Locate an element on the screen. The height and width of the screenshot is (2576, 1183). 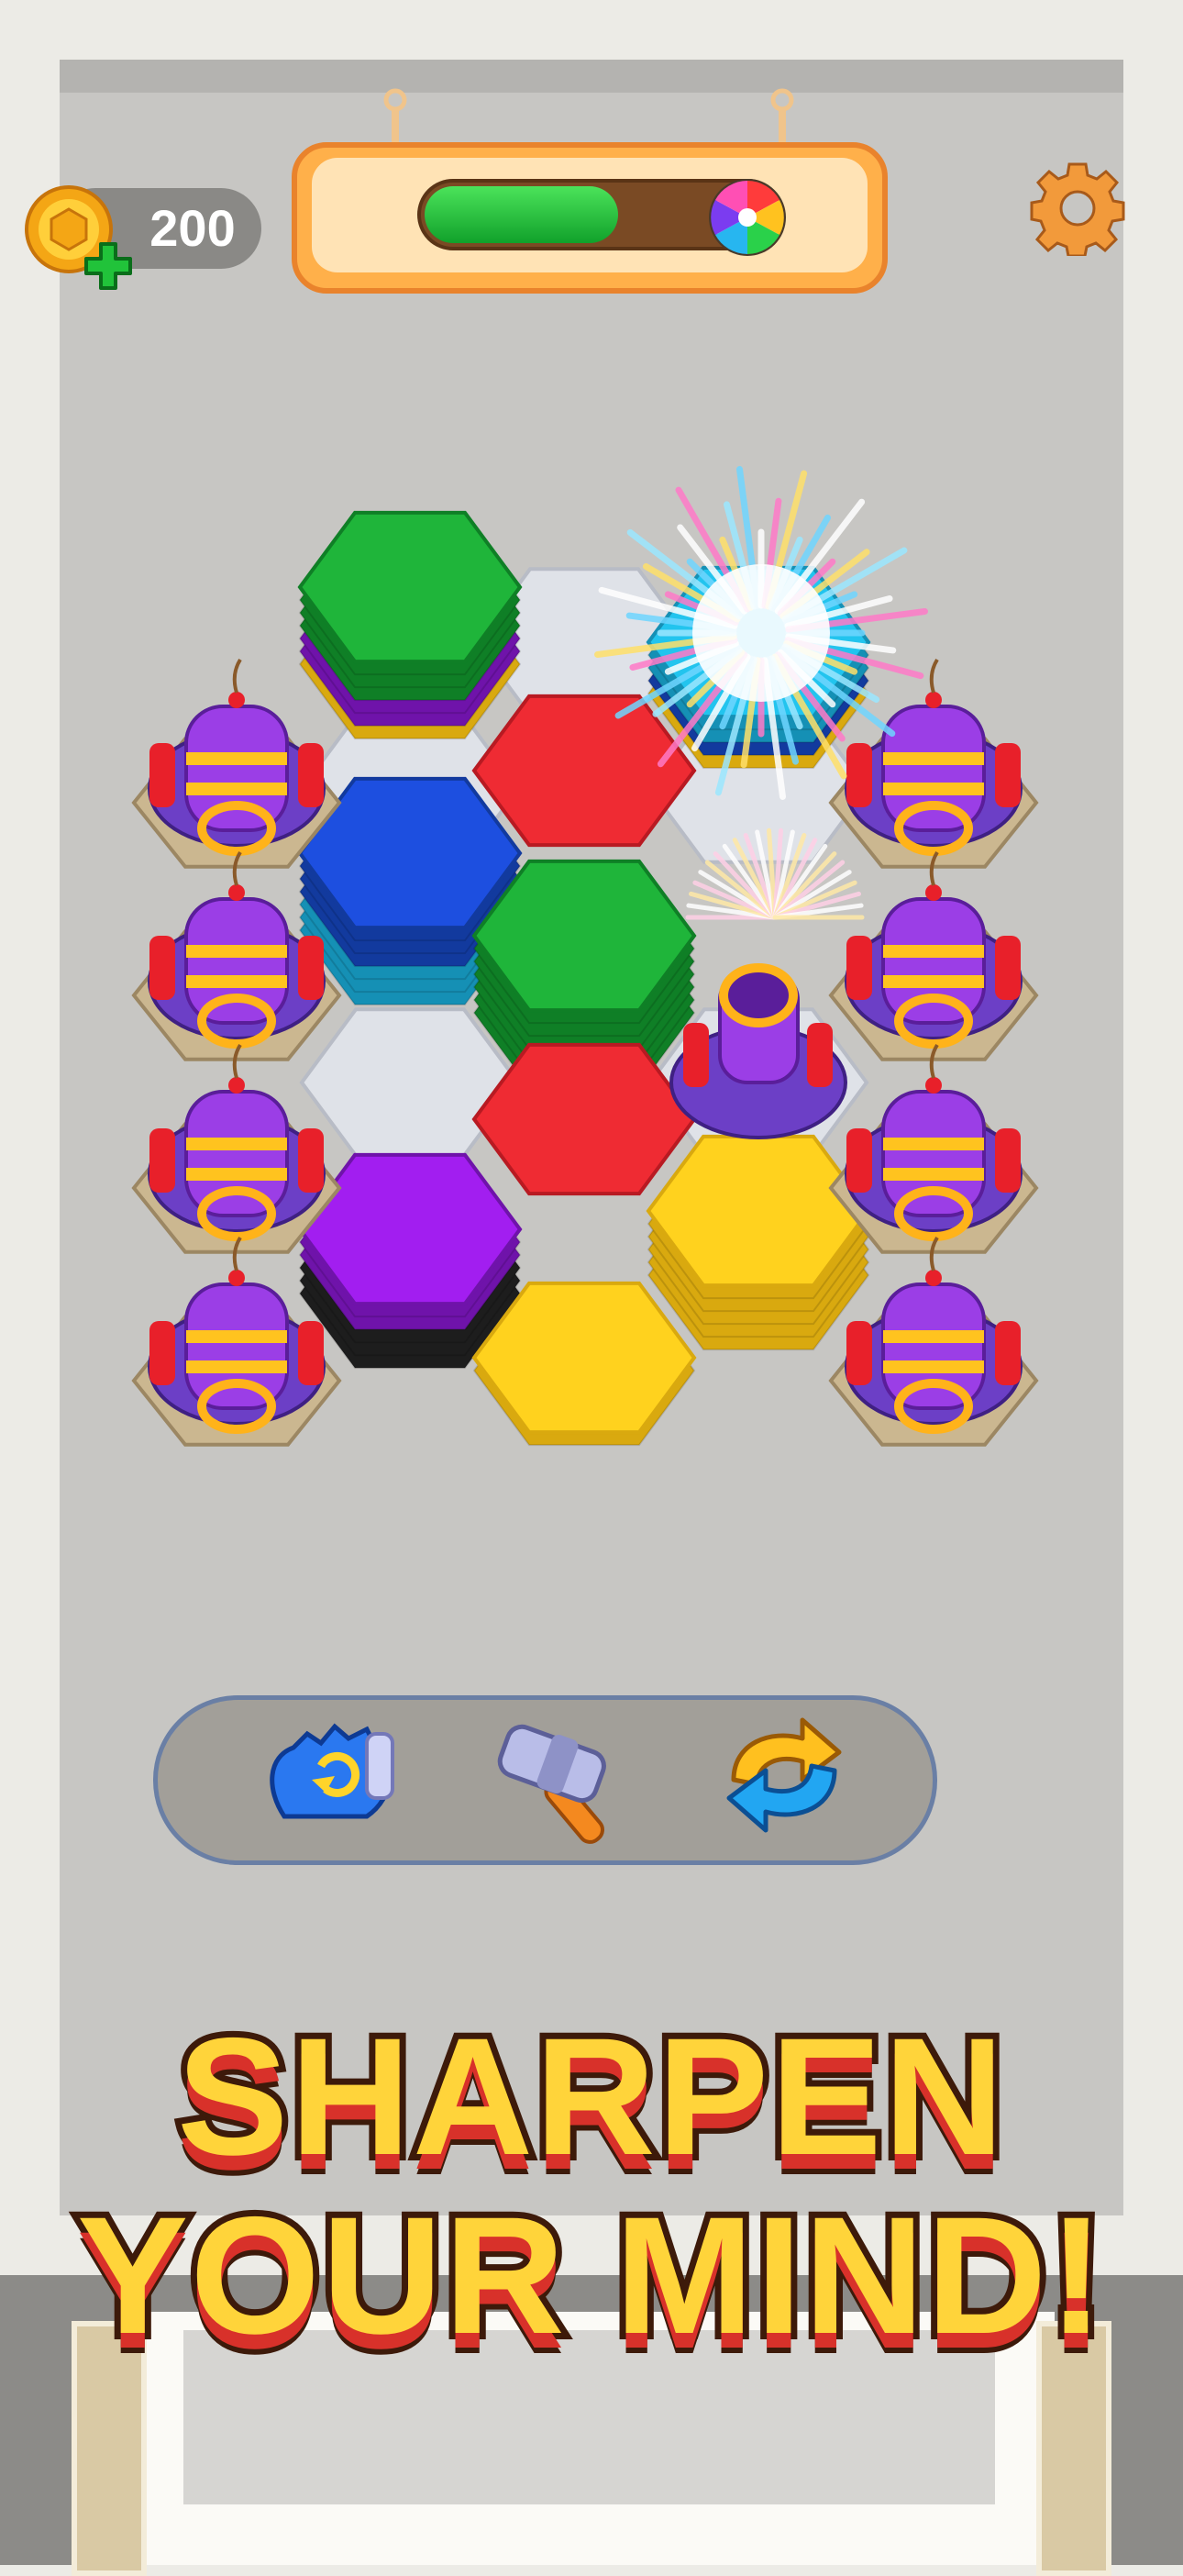
hammer-icon is located at coordinates (551, 1784).